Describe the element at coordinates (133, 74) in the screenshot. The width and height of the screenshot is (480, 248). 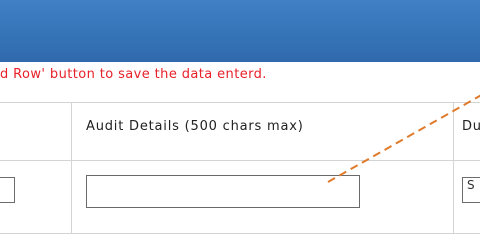
I see `instruction-text: d Row' button to save the data enterd.` at that location.